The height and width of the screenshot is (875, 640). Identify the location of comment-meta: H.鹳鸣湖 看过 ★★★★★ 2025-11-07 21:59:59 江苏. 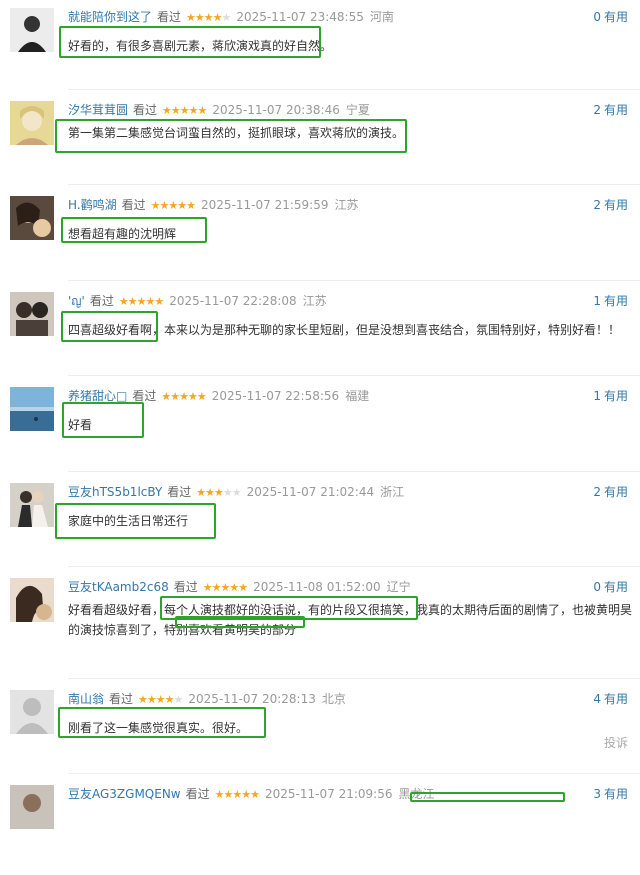
(213, 205).